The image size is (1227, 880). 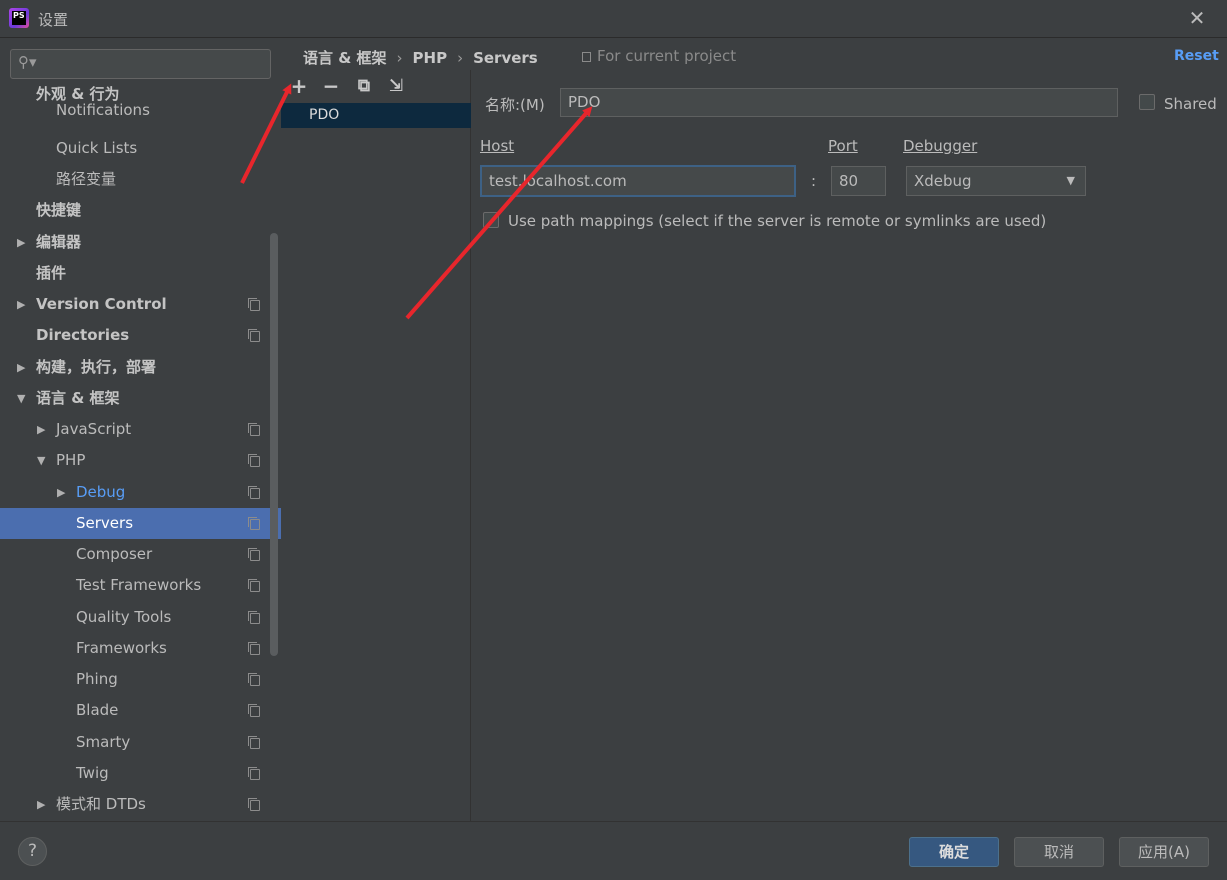 I want to click on tree-item-label: Directories, so click(x=83, y=335).